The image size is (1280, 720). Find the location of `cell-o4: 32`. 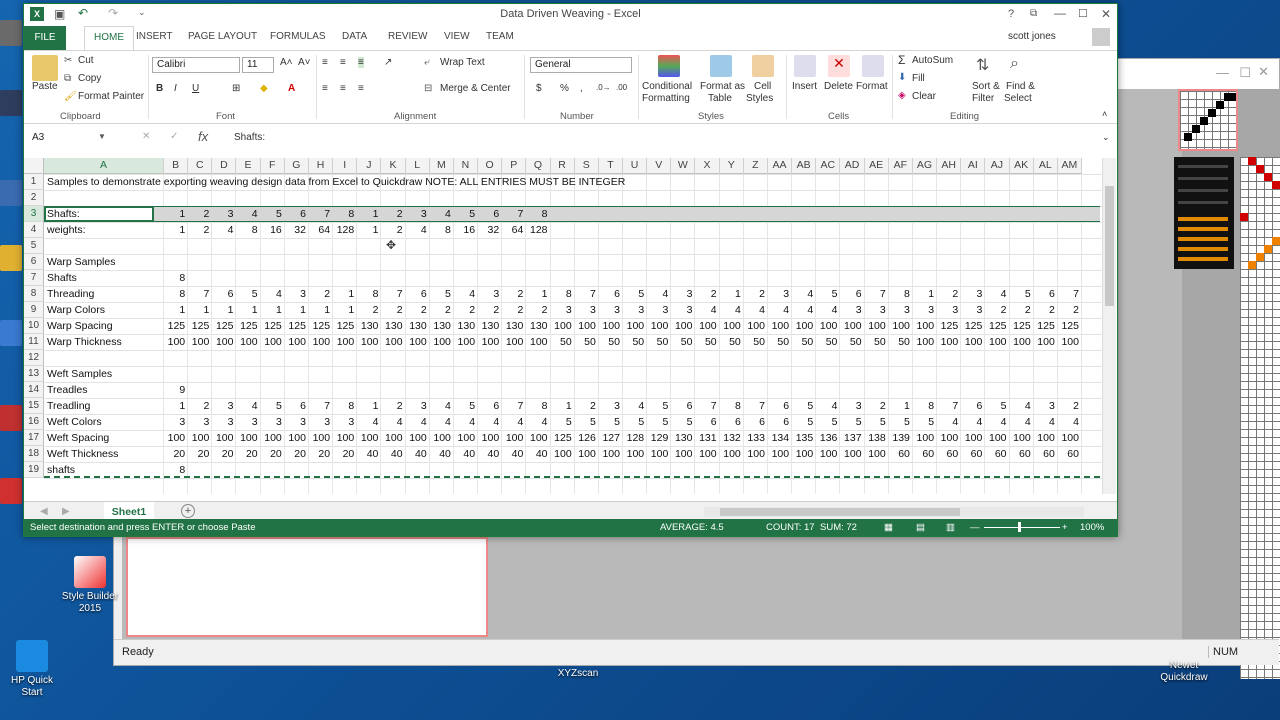

cell-o4: 32 is located at coordinates (490, 230).